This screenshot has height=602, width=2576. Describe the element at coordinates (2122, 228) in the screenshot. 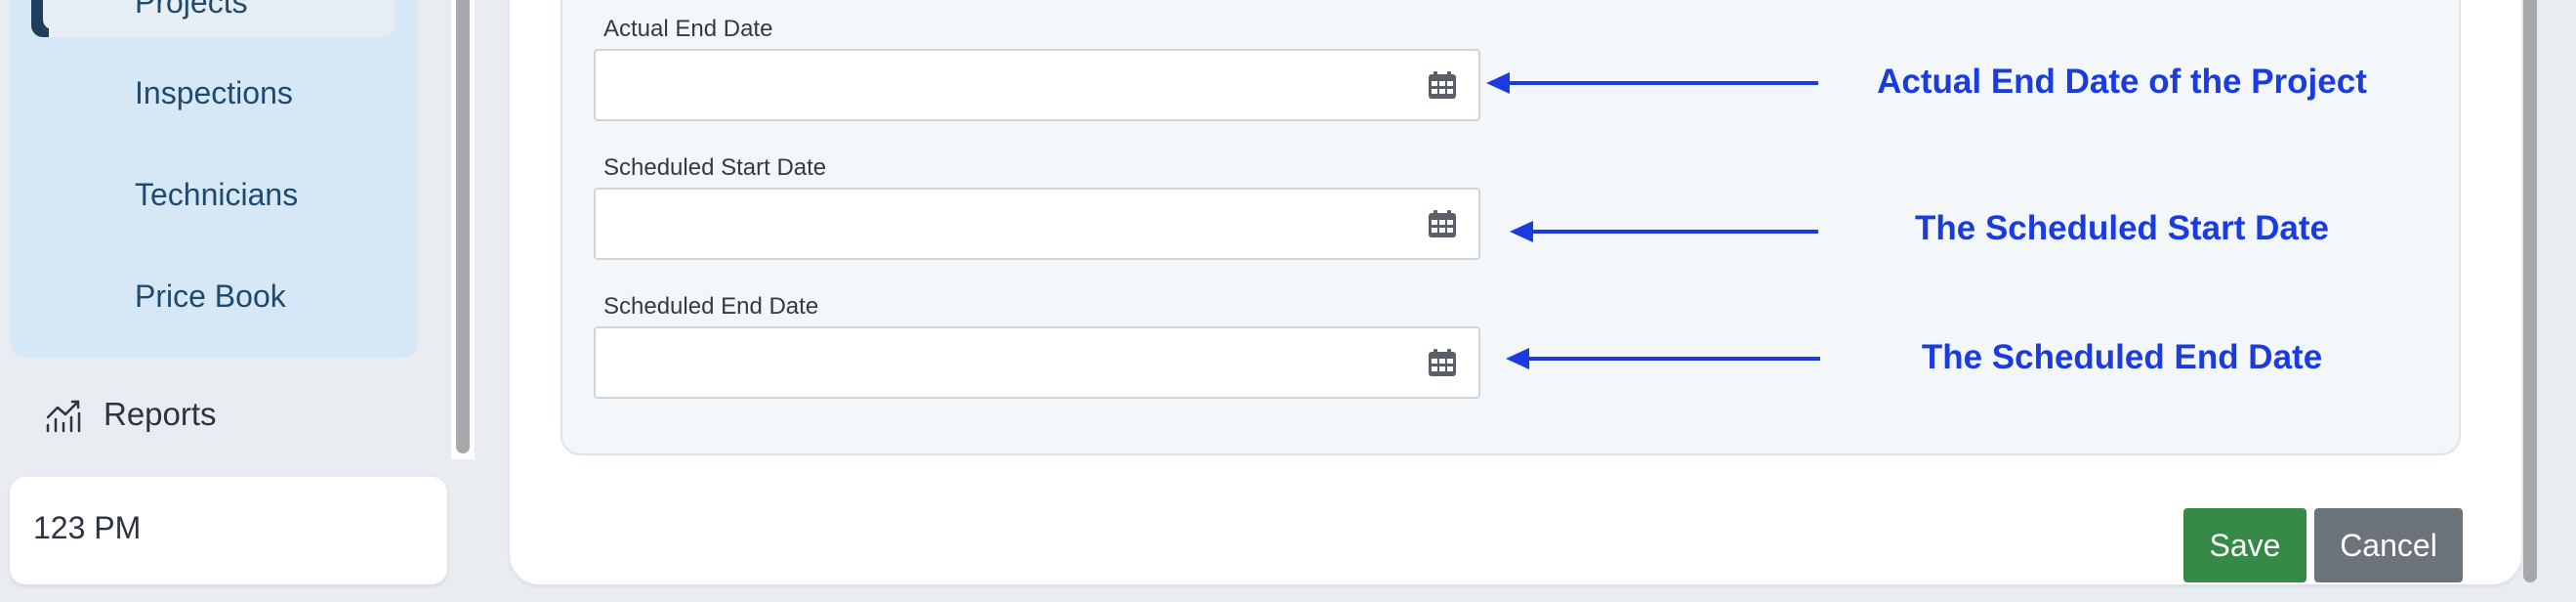

I see `annotation-scheduled-start-date: The Scheduled Start Date` at that location.